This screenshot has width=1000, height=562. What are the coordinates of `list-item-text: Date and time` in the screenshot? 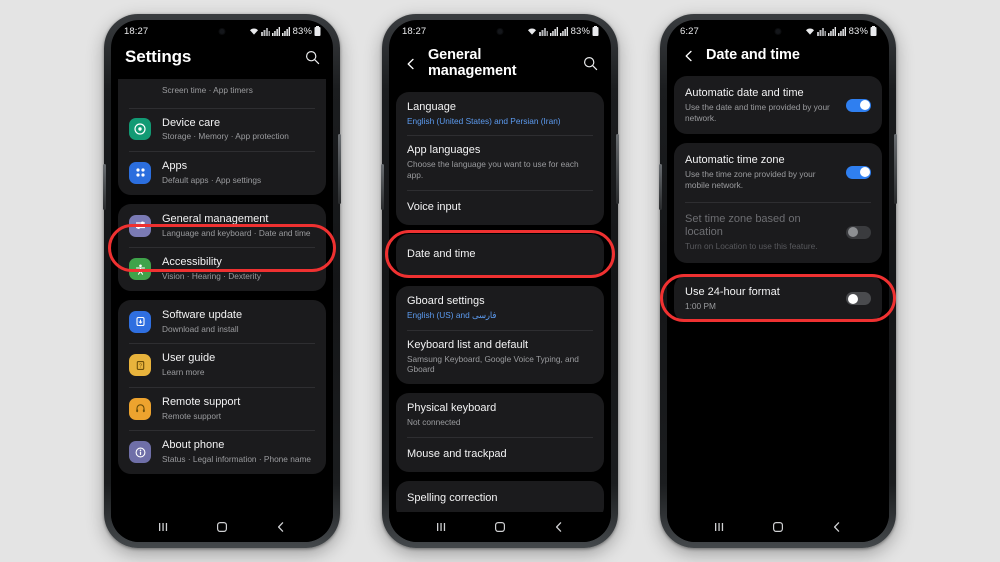 It's located at (500, 255).